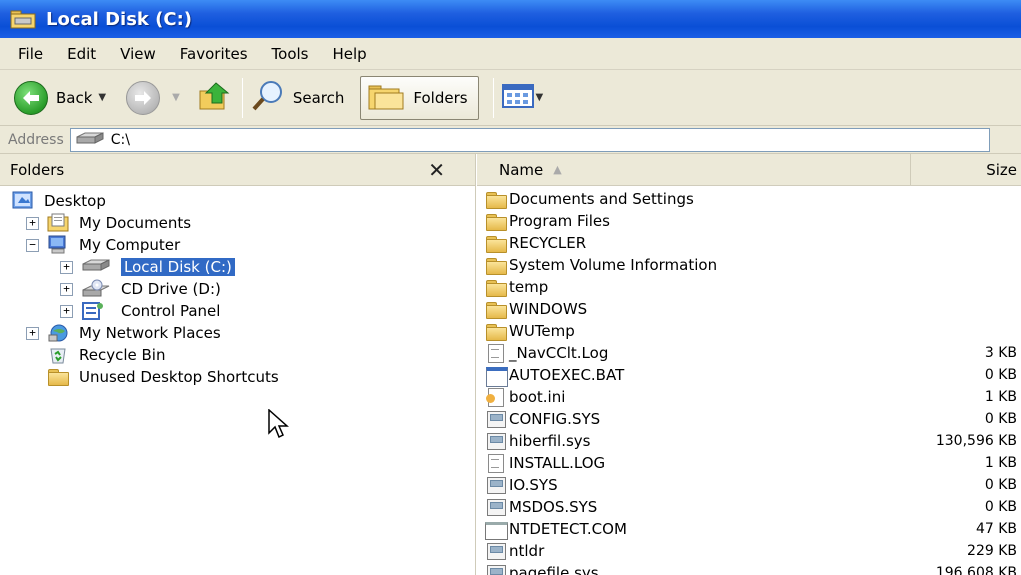  What do you see at coordinates (554, 569) in the screenshot?
I see `file-name: pagefile.sys` at bounding box center [554, 569].